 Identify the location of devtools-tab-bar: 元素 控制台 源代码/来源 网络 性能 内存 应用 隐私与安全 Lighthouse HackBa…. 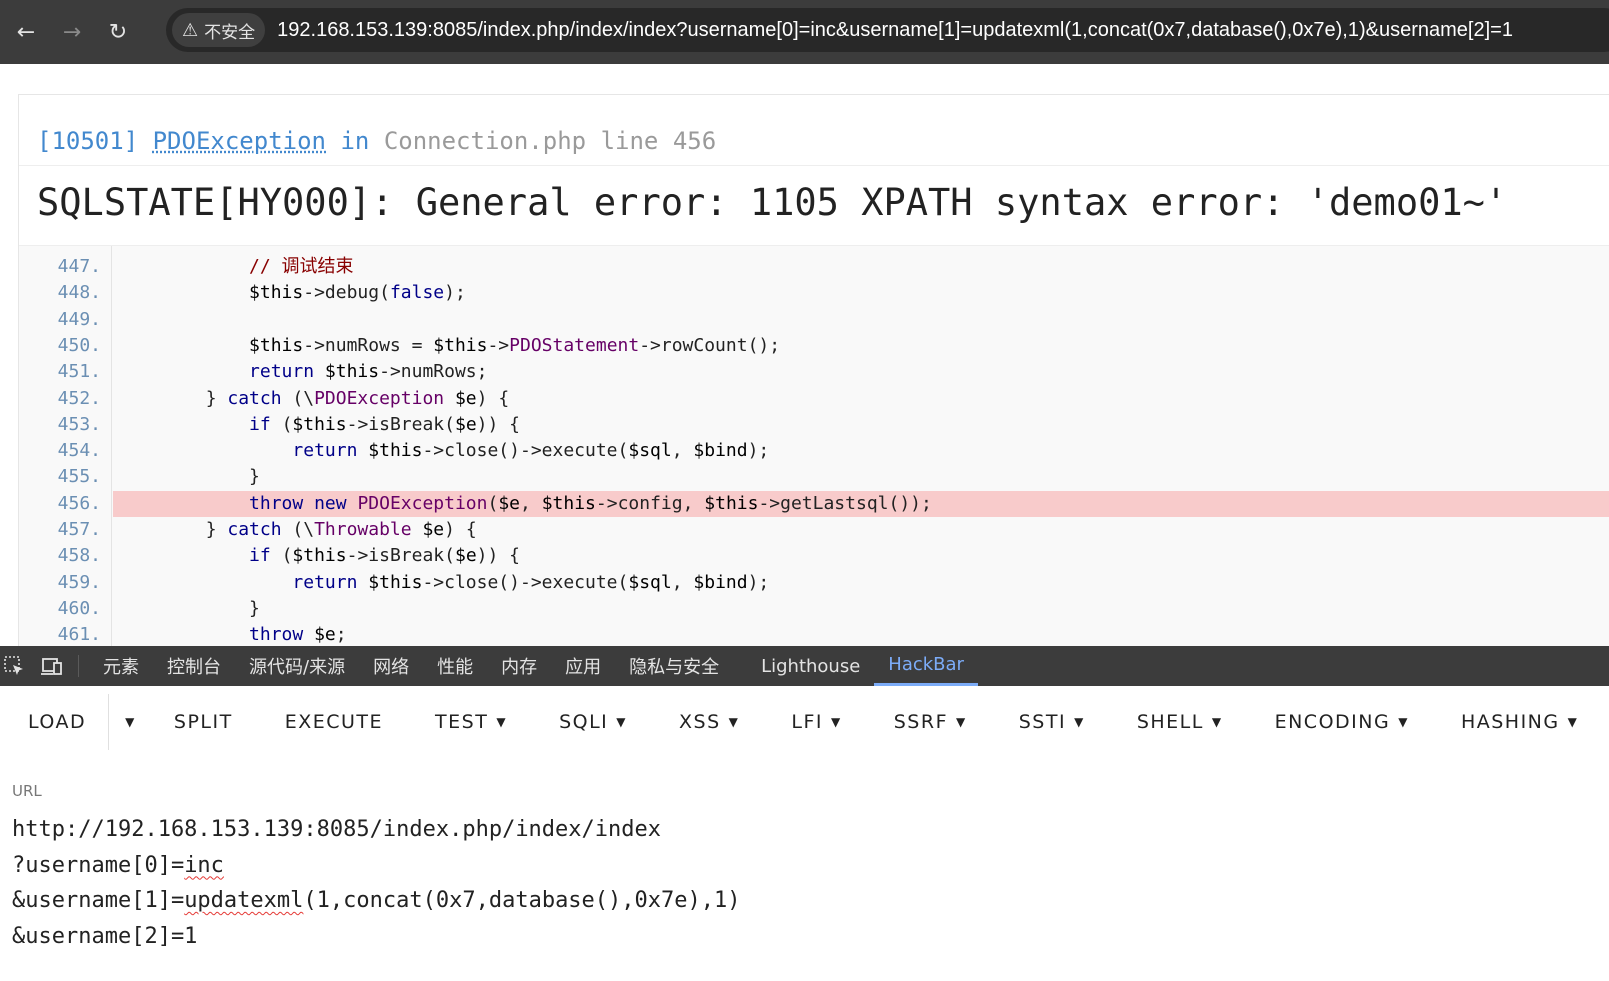
(804, 666).